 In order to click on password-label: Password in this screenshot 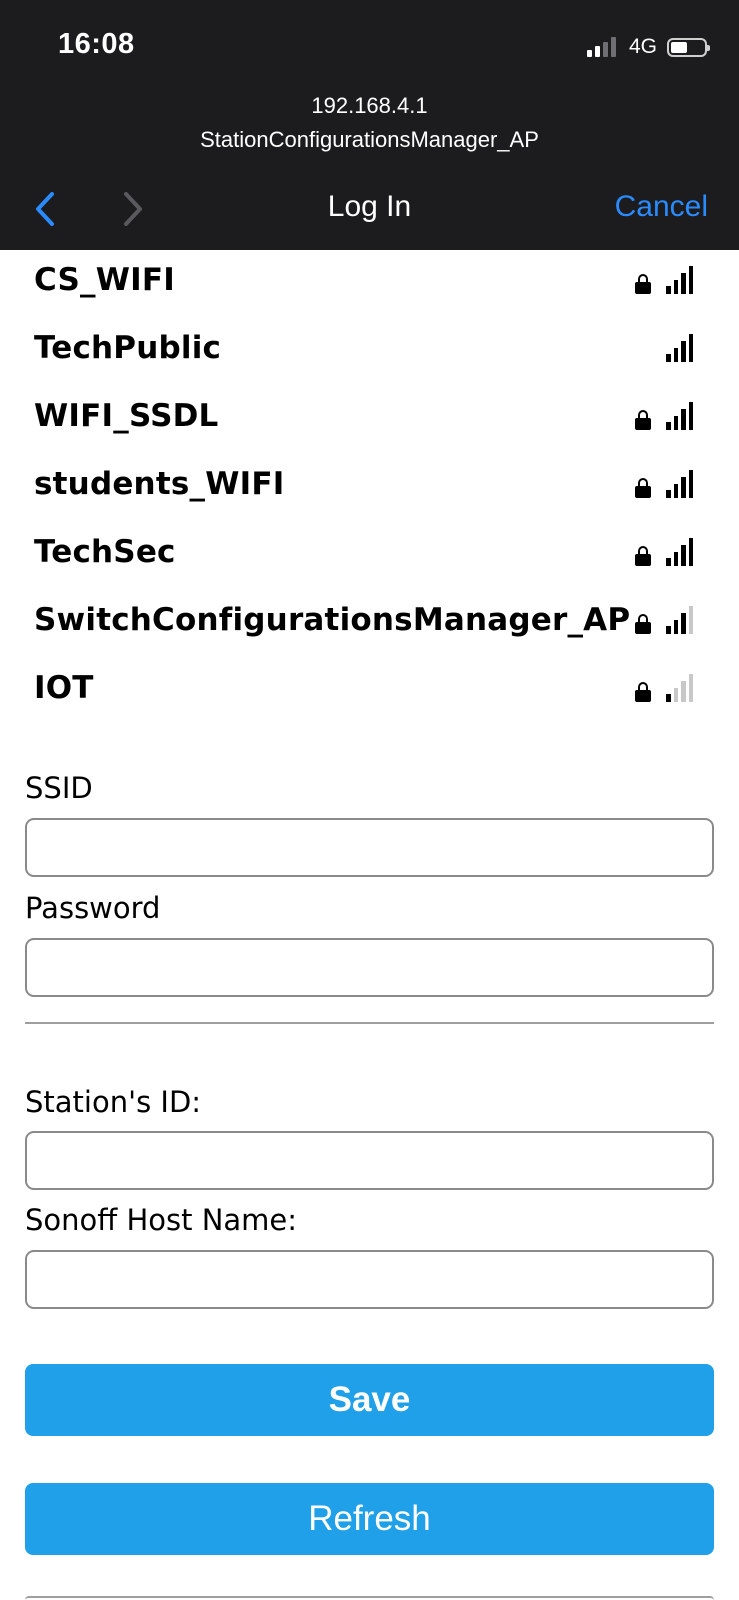, I will do `click(93, 908)`.